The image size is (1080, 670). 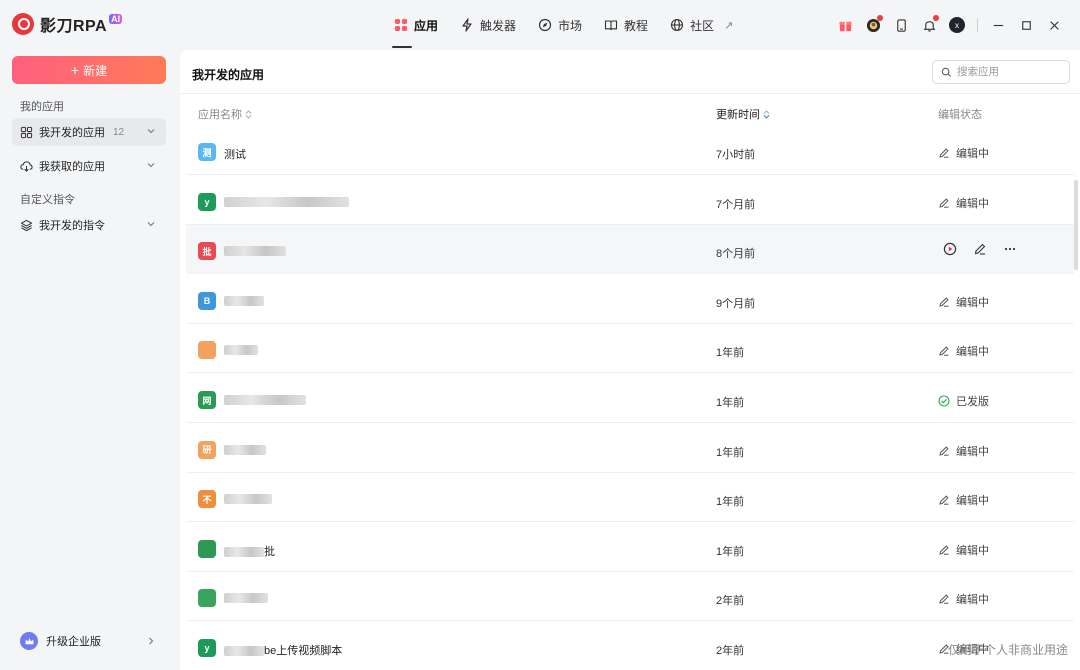 I want to click on table-row: B 9个月前 编辑中, so click(x=630, y=299).